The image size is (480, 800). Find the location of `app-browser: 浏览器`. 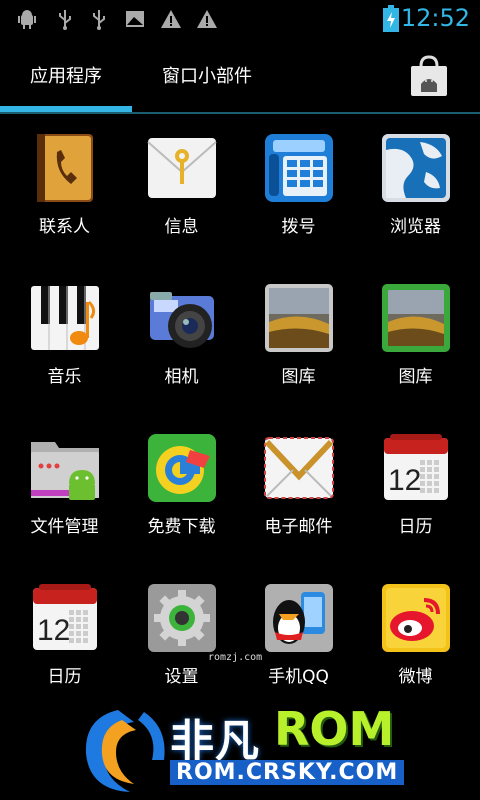

app-browser: 浏览器 is located at coordinates (415, 192).